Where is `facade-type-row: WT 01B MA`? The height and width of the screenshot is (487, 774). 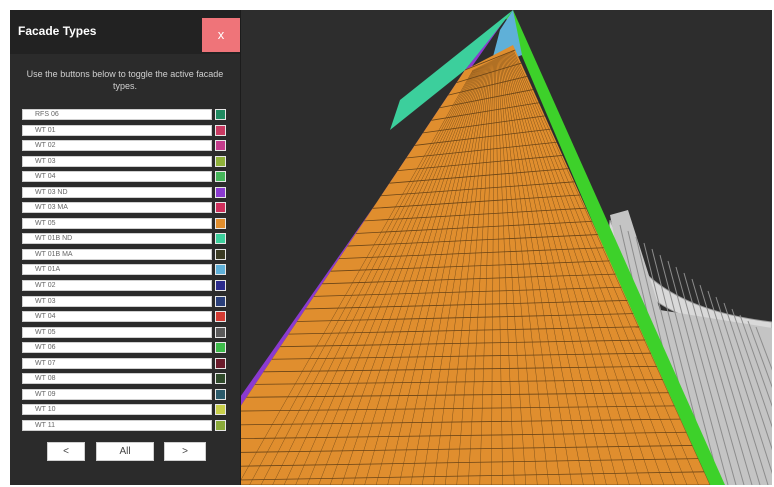 facade-type-row: WT 01B MA is located at coordinates (125, 256).